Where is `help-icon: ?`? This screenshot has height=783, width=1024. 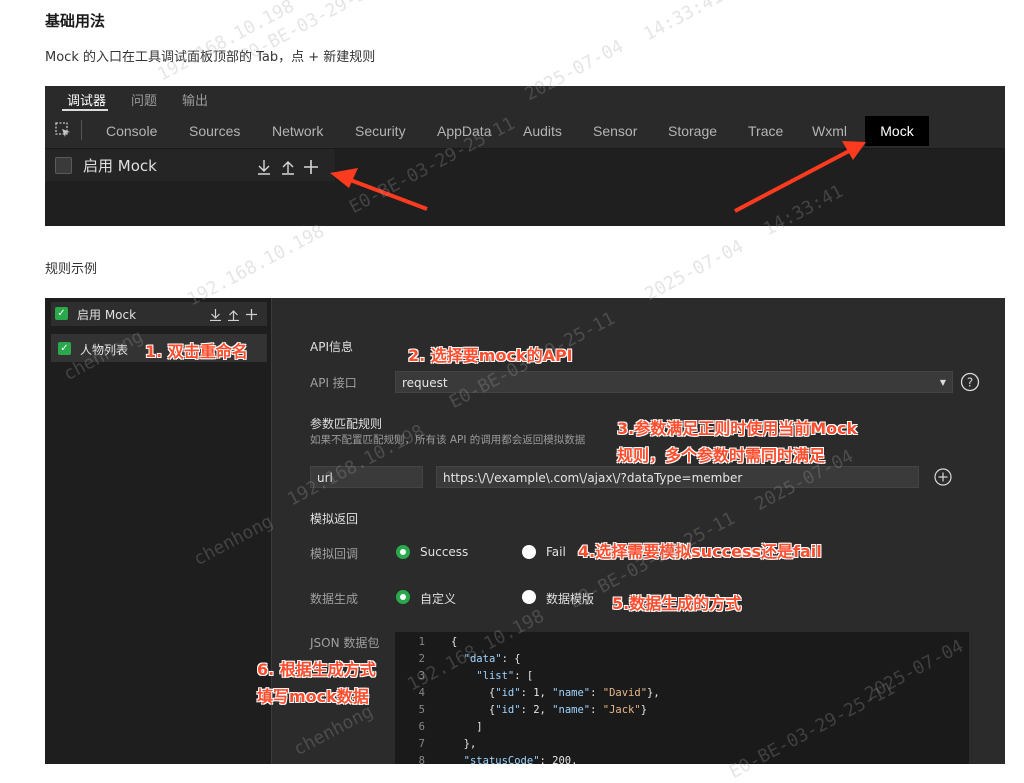
help-icon: ? is located at coordinates (970, 382).